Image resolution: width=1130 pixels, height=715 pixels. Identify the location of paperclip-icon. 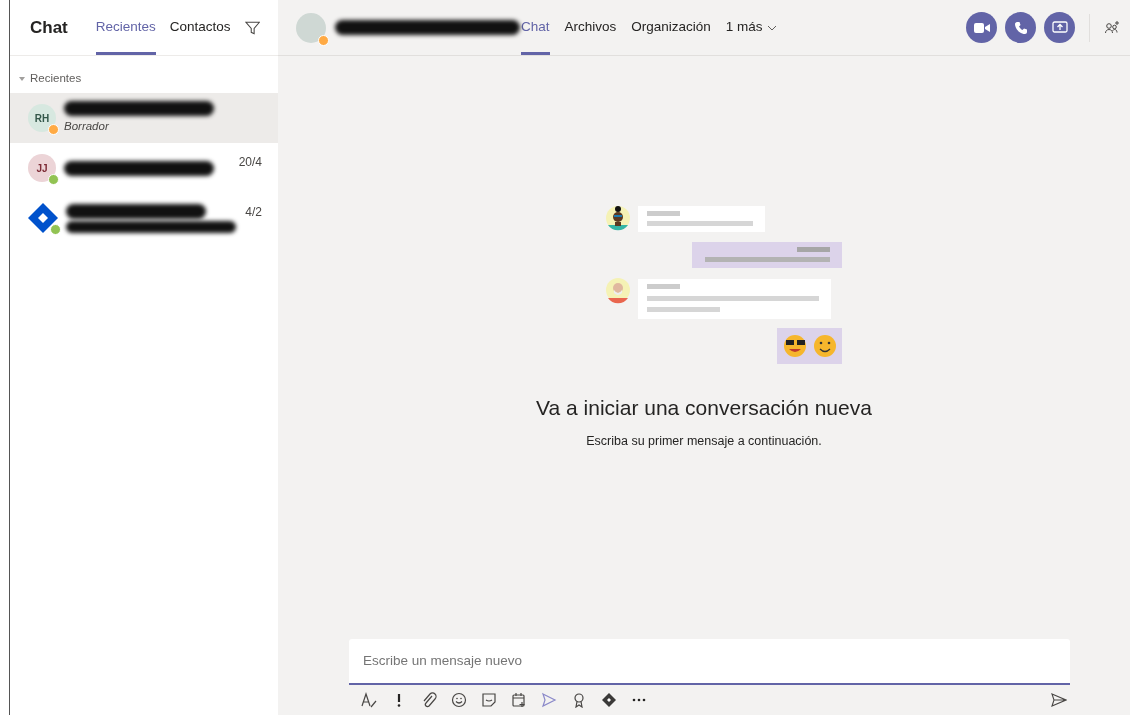
(429, 700).